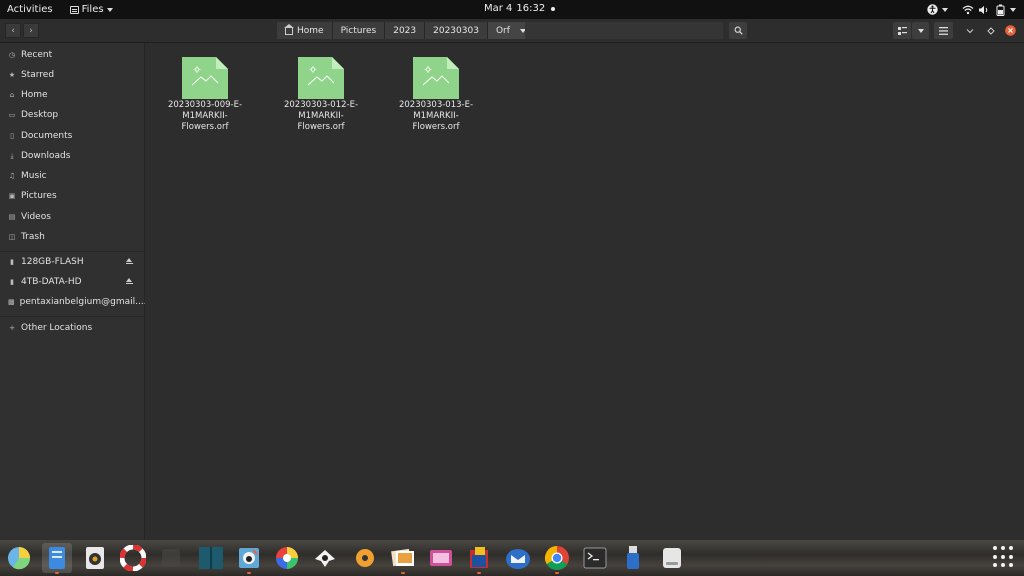  I want to click on breadcrumb-label: Orf, so click(502, 30).